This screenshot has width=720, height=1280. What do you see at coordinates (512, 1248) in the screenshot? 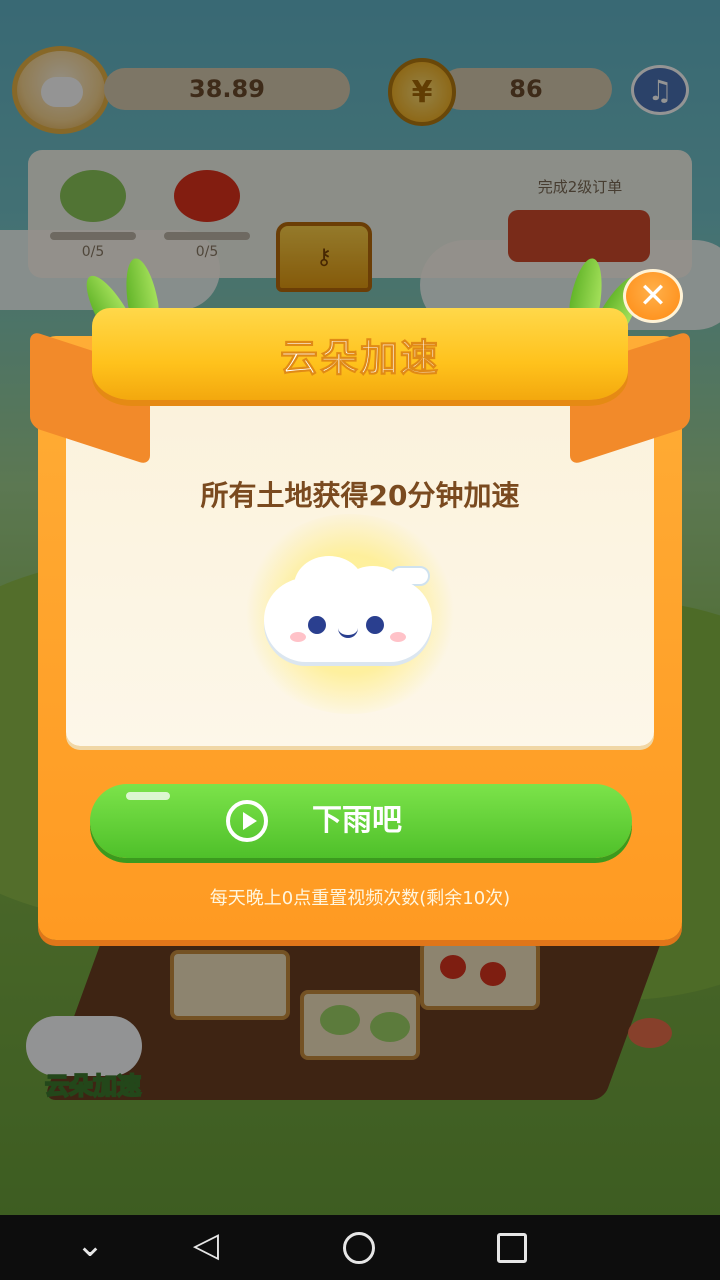
I see `recent-apps-icon` at bounding box center [512, 1248].